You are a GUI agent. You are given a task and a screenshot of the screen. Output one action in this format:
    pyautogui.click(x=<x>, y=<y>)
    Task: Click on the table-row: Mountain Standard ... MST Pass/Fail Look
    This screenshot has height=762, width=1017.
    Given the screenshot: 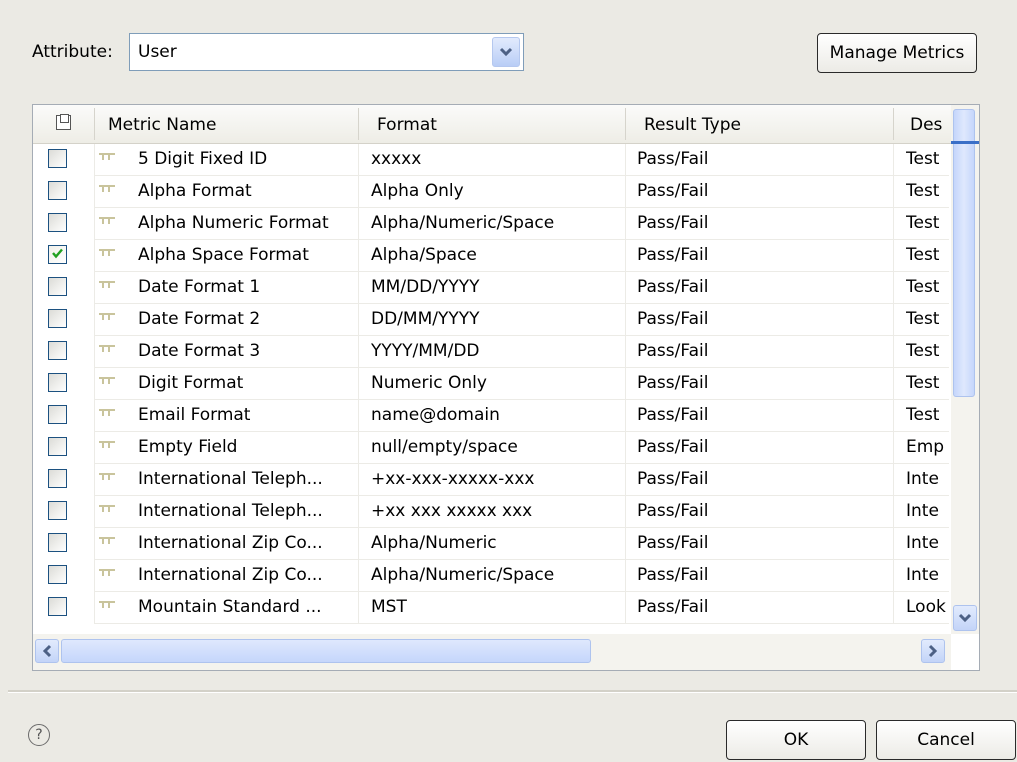 What is the action you would take?
    pyautogui.click(x=491, y=608)
    